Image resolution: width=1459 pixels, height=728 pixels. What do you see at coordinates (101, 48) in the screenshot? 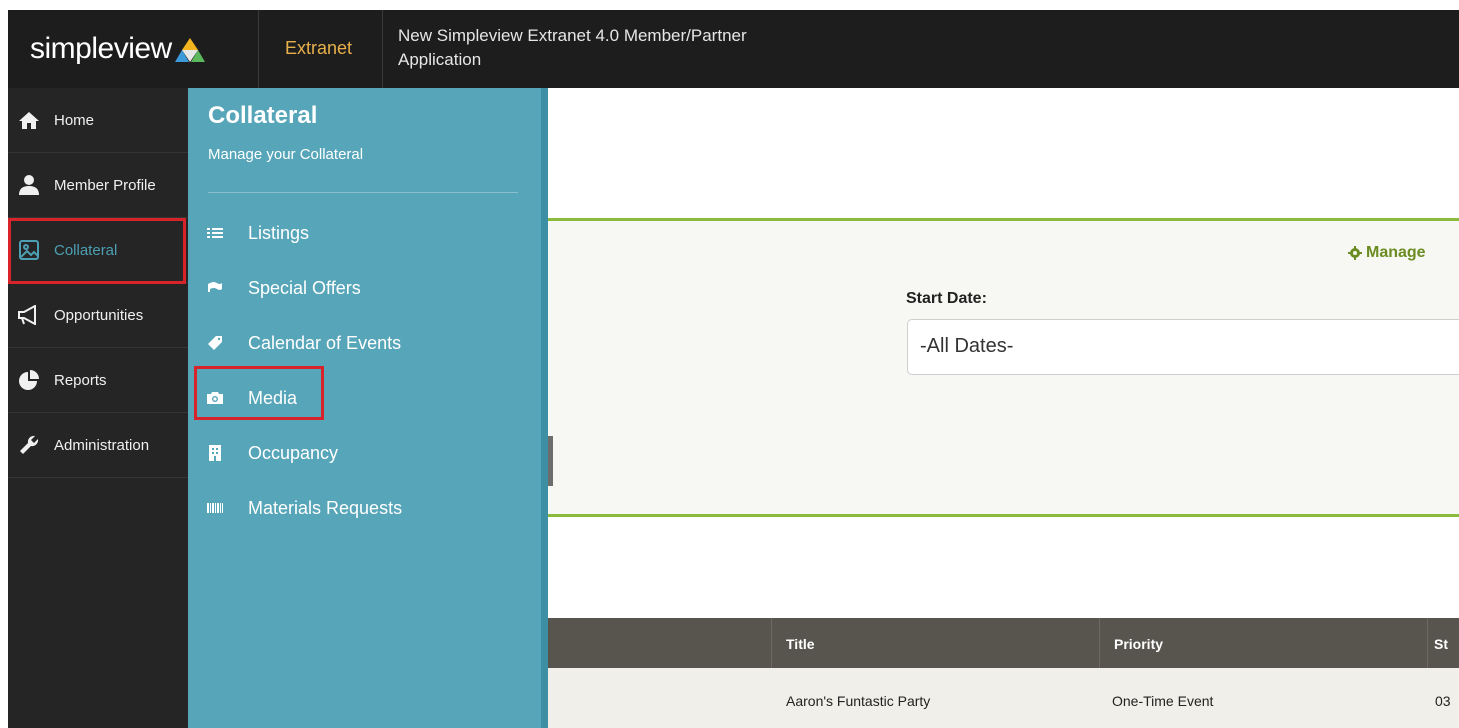
I see `logo-text: simpleview` at bounding box center [101, 48].